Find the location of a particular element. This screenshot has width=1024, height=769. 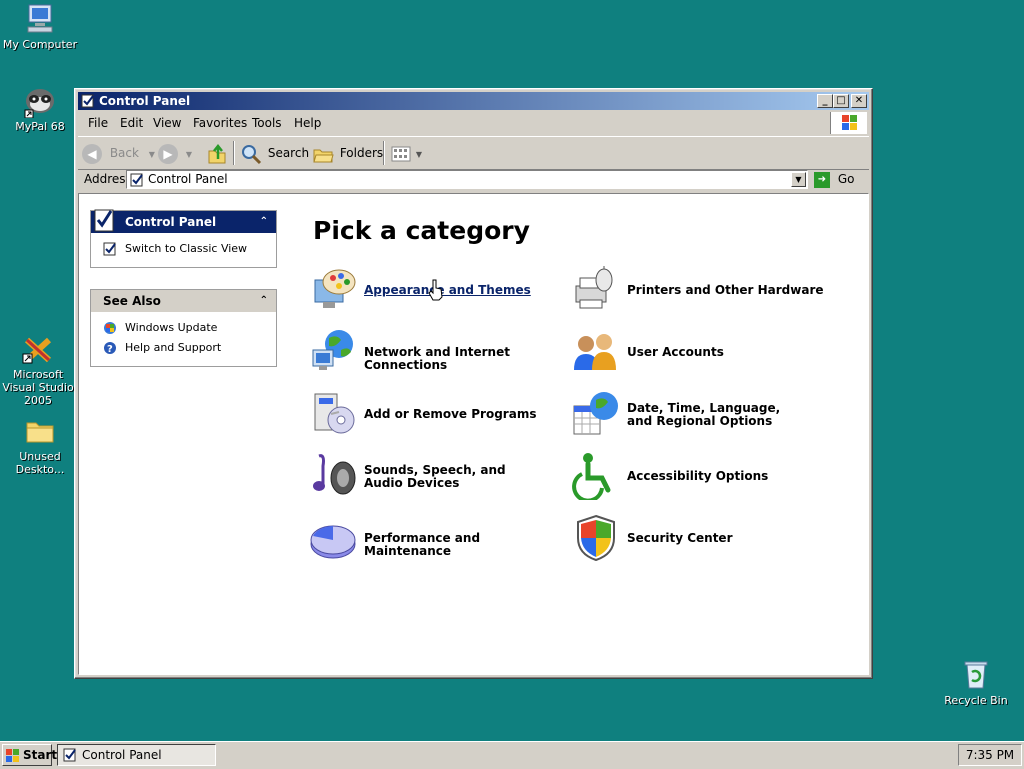

category-network-internet: Network and Internet Connections is located at coordinates (439, 353).